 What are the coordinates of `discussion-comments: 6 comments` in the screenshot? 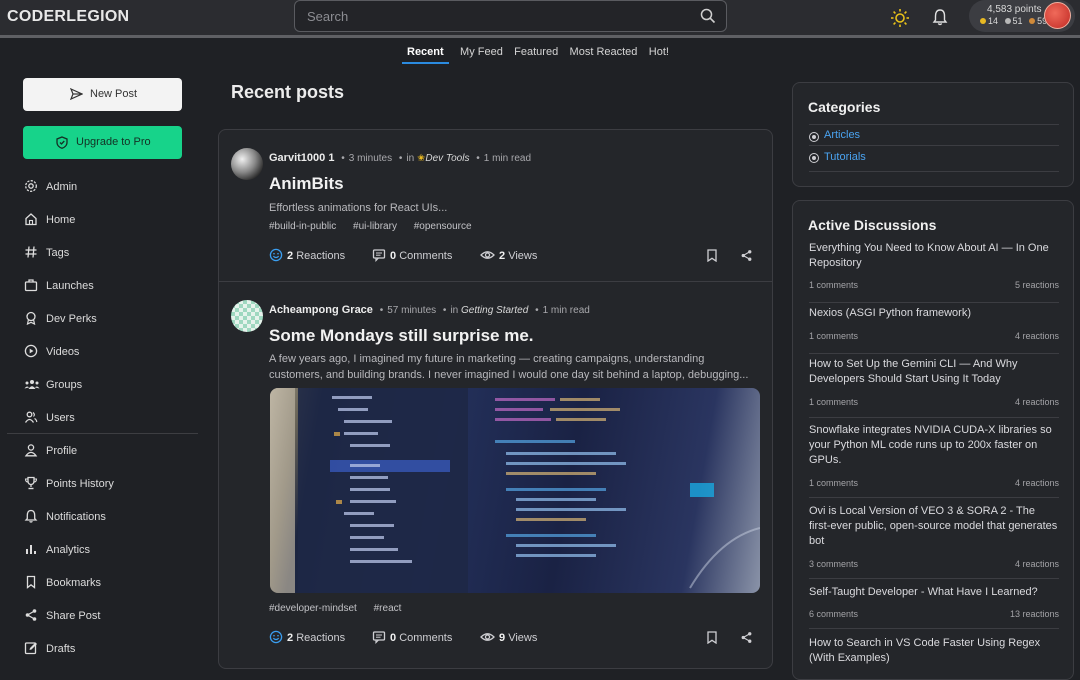 It's located at (834, 614).